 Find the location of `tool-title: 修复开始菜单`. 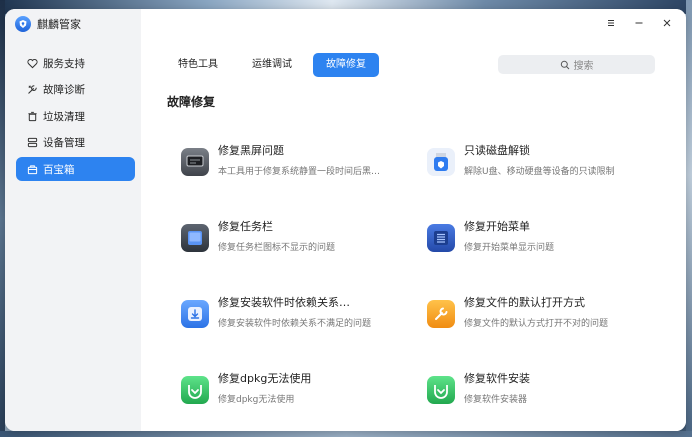

tool-title: 修复开始菜单 is located at coordinates (497, 226).